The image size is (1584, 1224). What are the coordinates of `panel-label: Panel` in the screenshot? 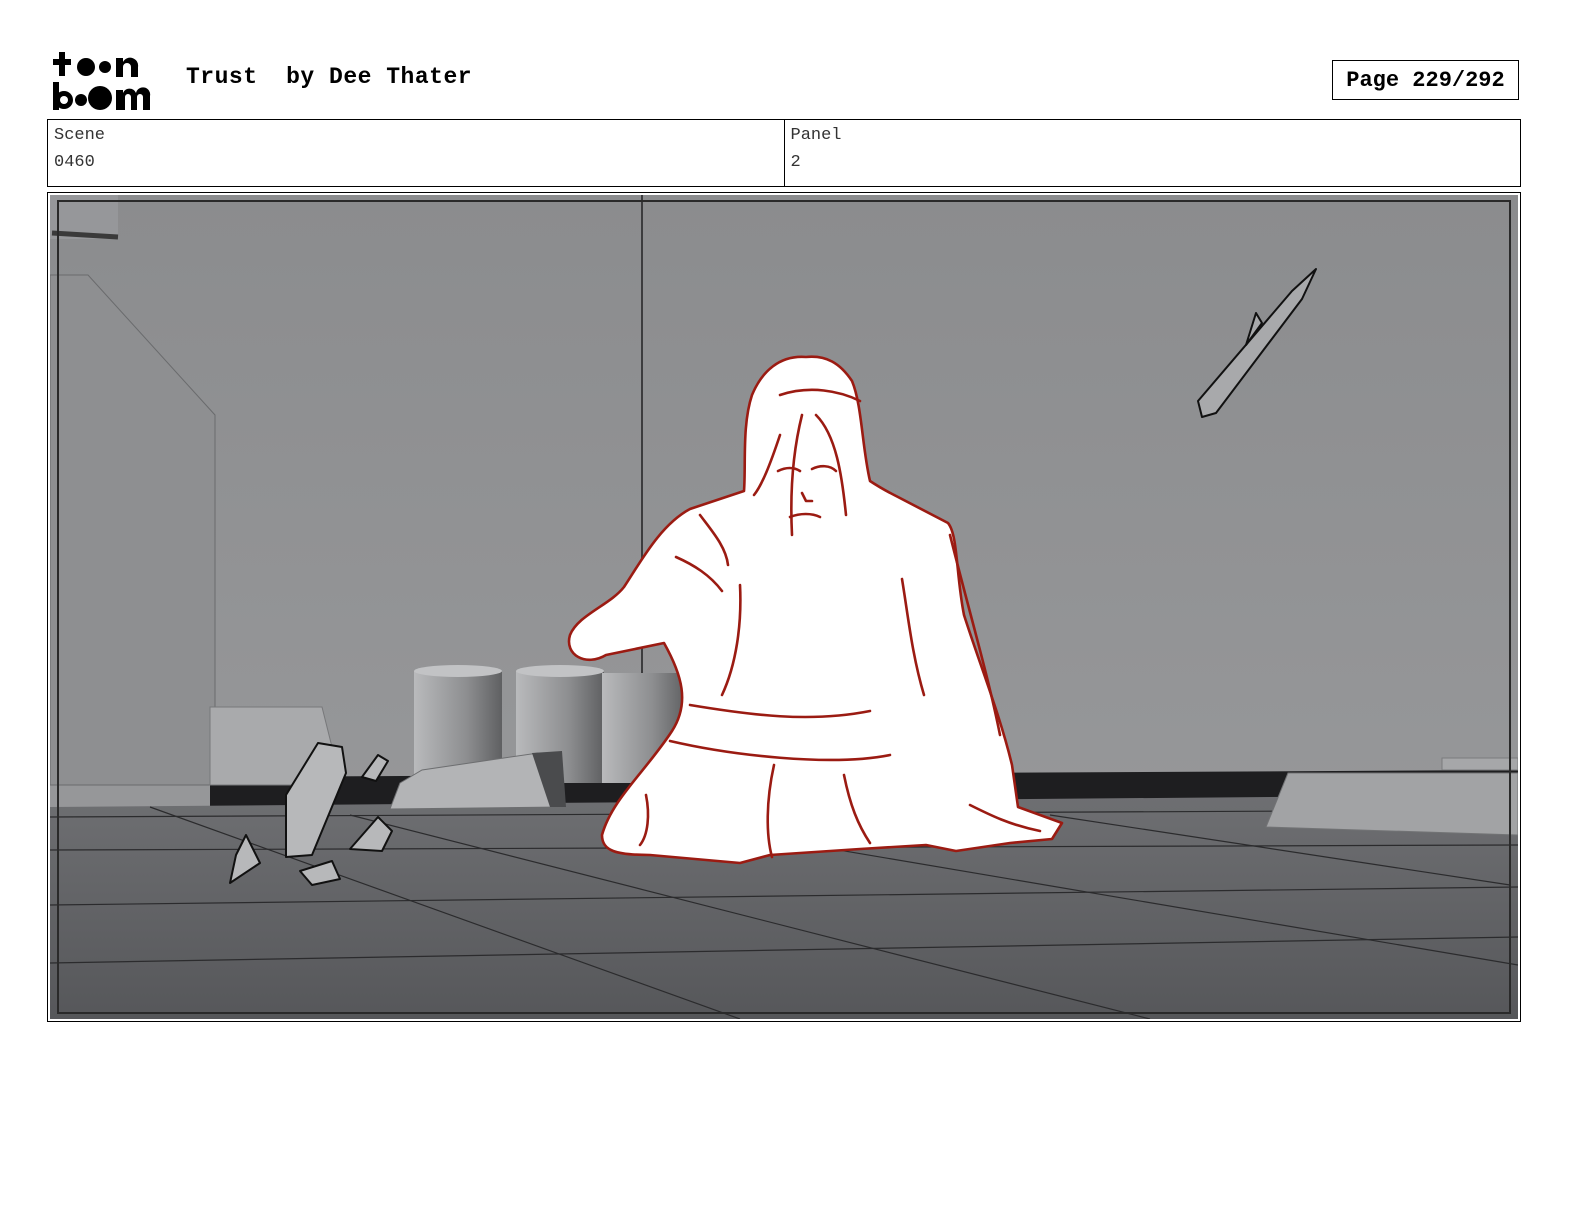 It's located at (816, 135).